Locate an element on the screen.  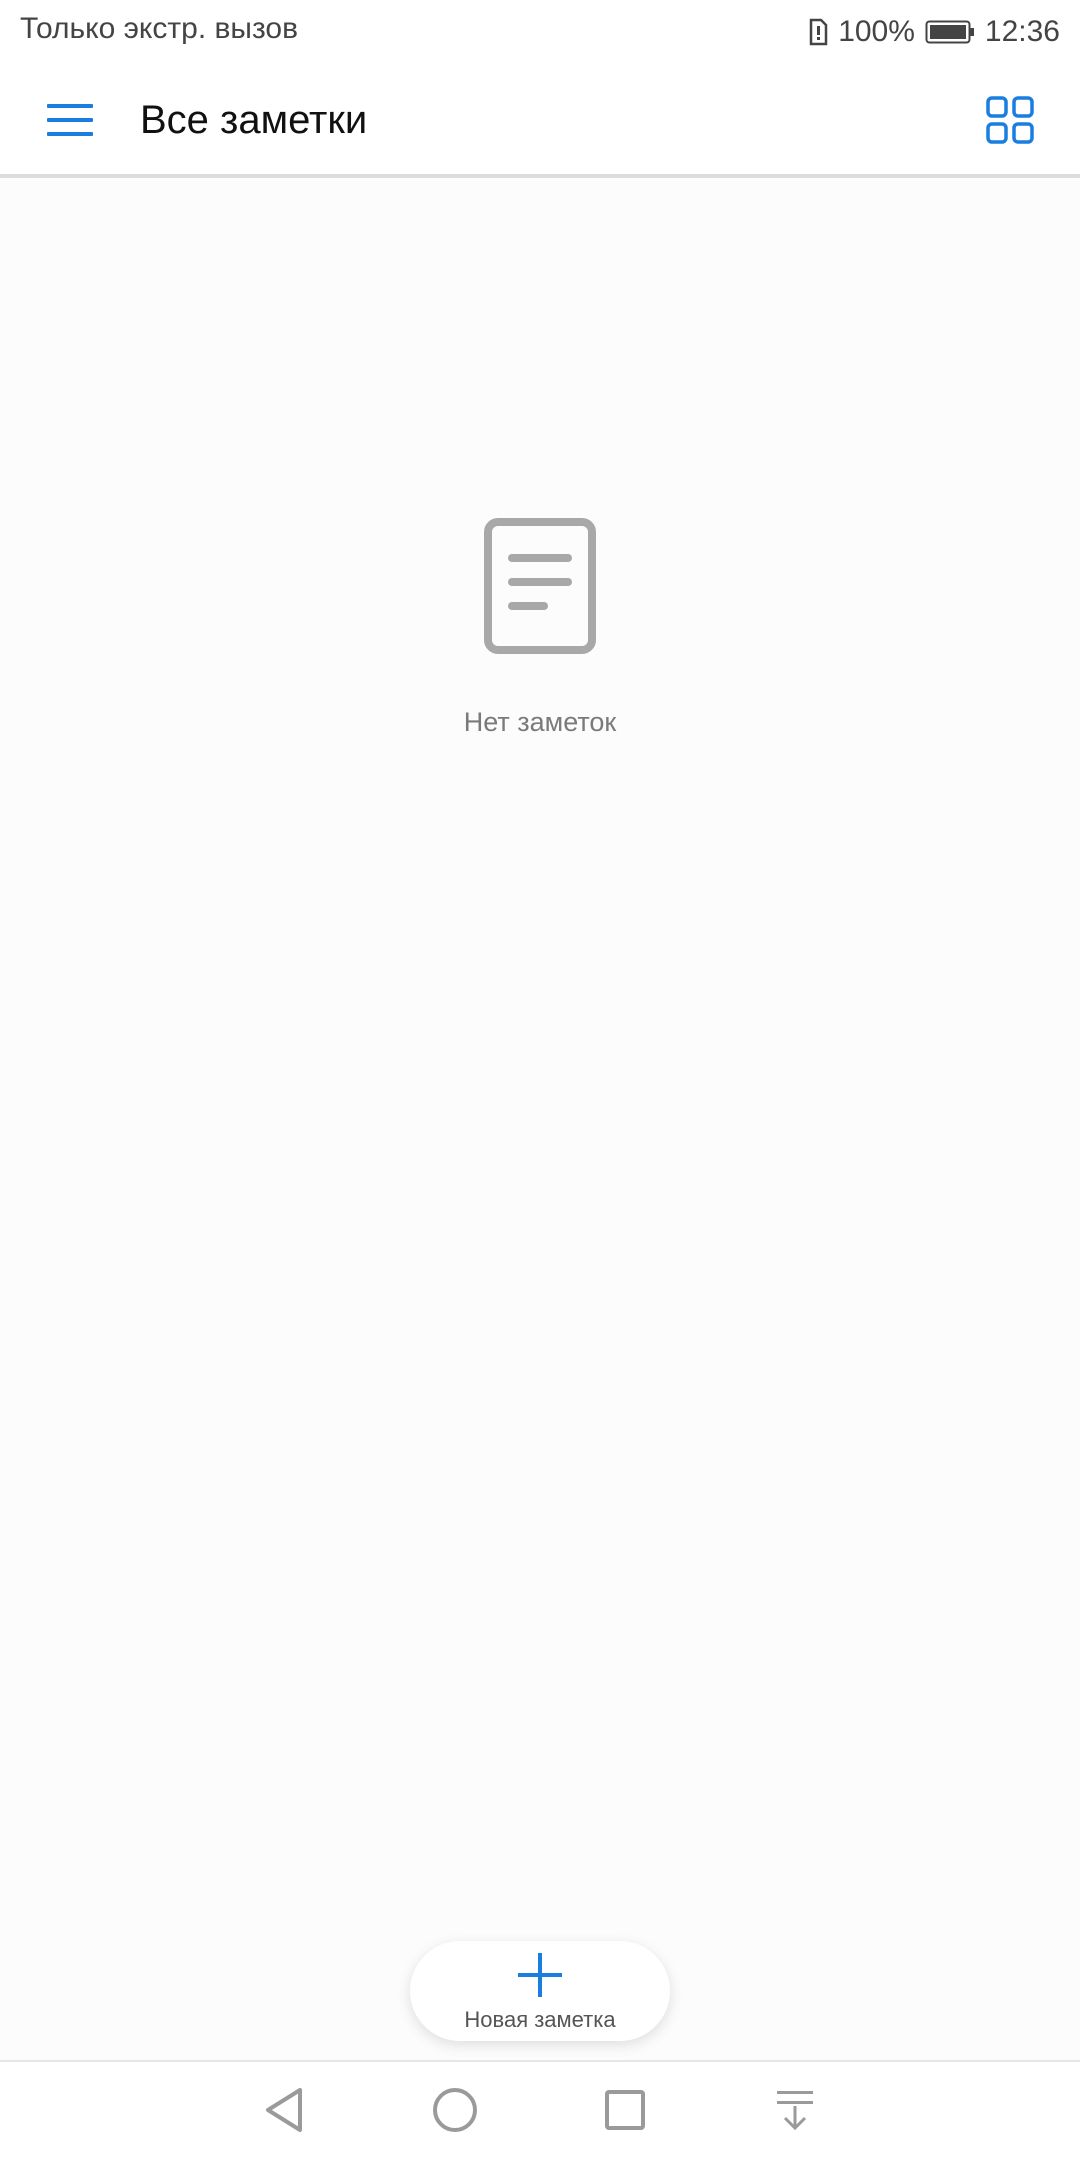
carrier-text: Только экстр. вызов is located at coordinates (159, 28).